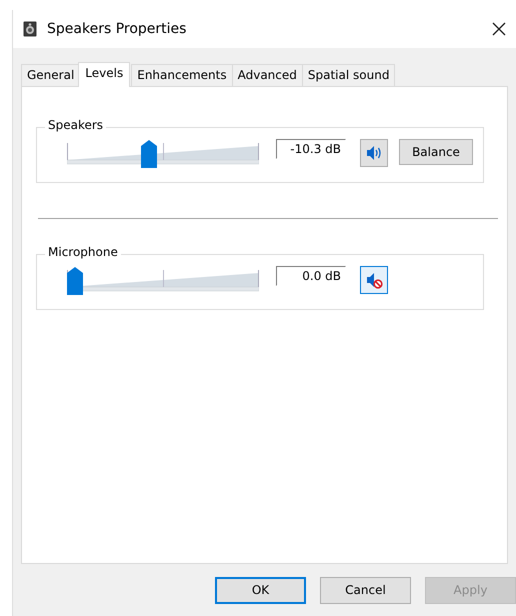  Describe the element at coordinates (499, 29) in the screenshot. I see `close-icon` at that location.